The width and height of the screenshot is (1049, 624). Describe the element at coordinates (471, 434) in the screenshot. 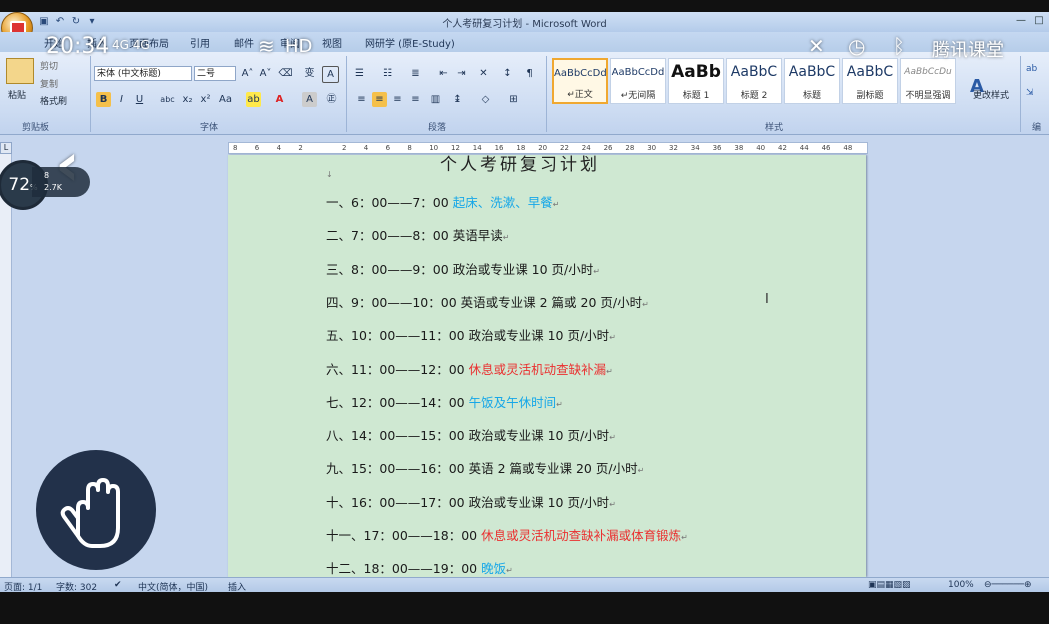

I see `document-line: 八、14：00——15：00 政治或专业课 10 页/小时↵` at that location.